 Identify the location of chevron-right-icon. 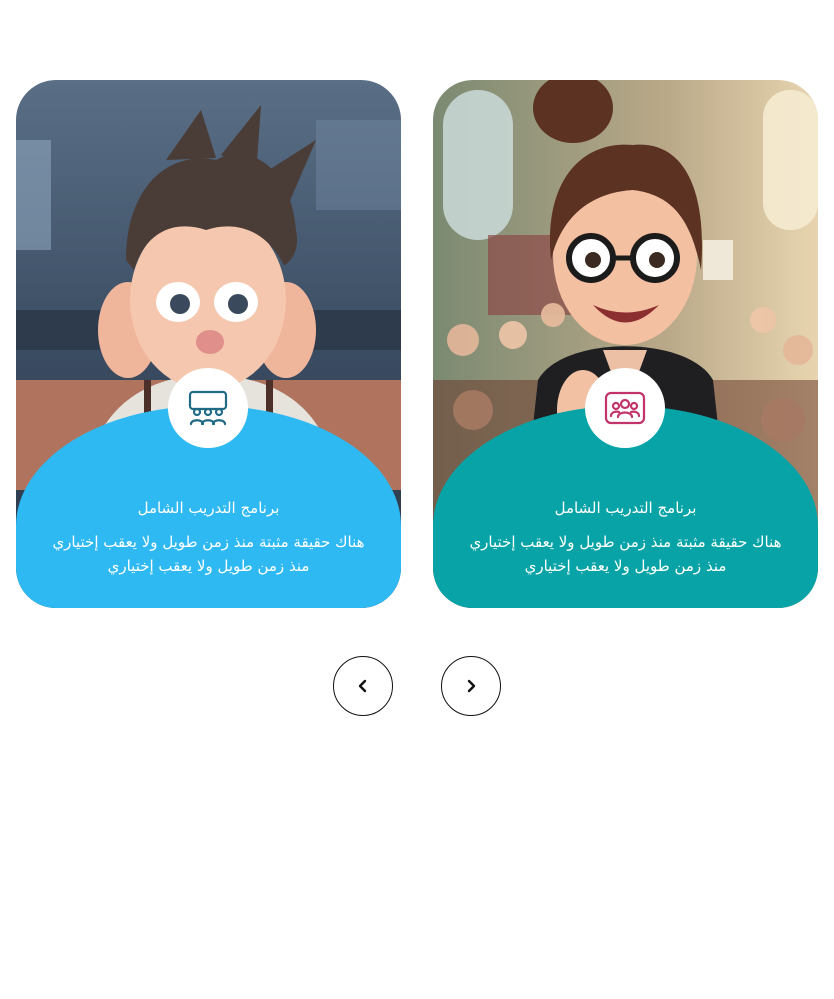
(471, 686).